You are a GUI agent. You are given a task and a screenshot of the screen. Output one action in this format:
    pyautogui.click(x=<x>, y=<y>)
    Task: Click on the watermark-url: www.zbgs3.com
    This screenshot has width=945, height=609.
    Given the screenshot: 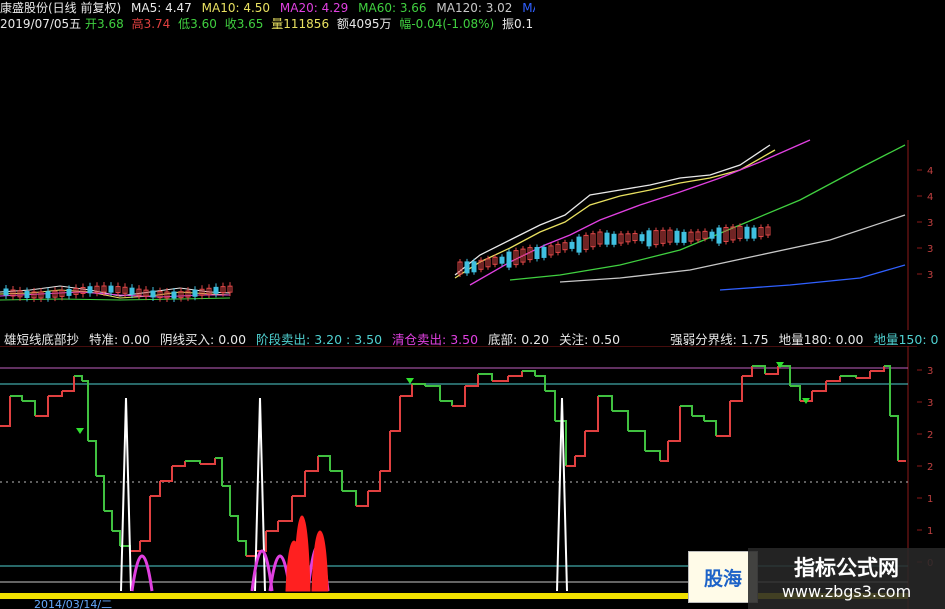 What is the action you would take?
    pyautogui.click(x=846, y=591)
    